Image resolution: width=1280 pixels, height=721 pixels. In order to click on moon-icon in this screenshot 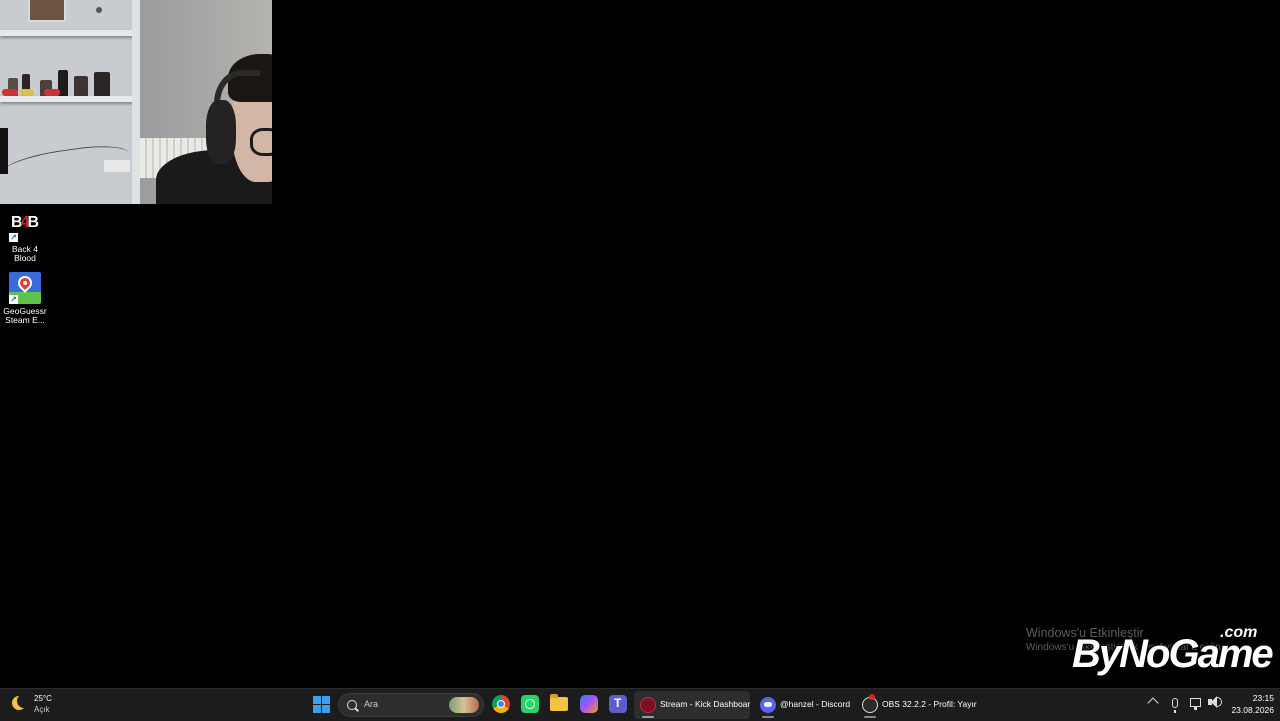, I will do `click(21, 702)`.